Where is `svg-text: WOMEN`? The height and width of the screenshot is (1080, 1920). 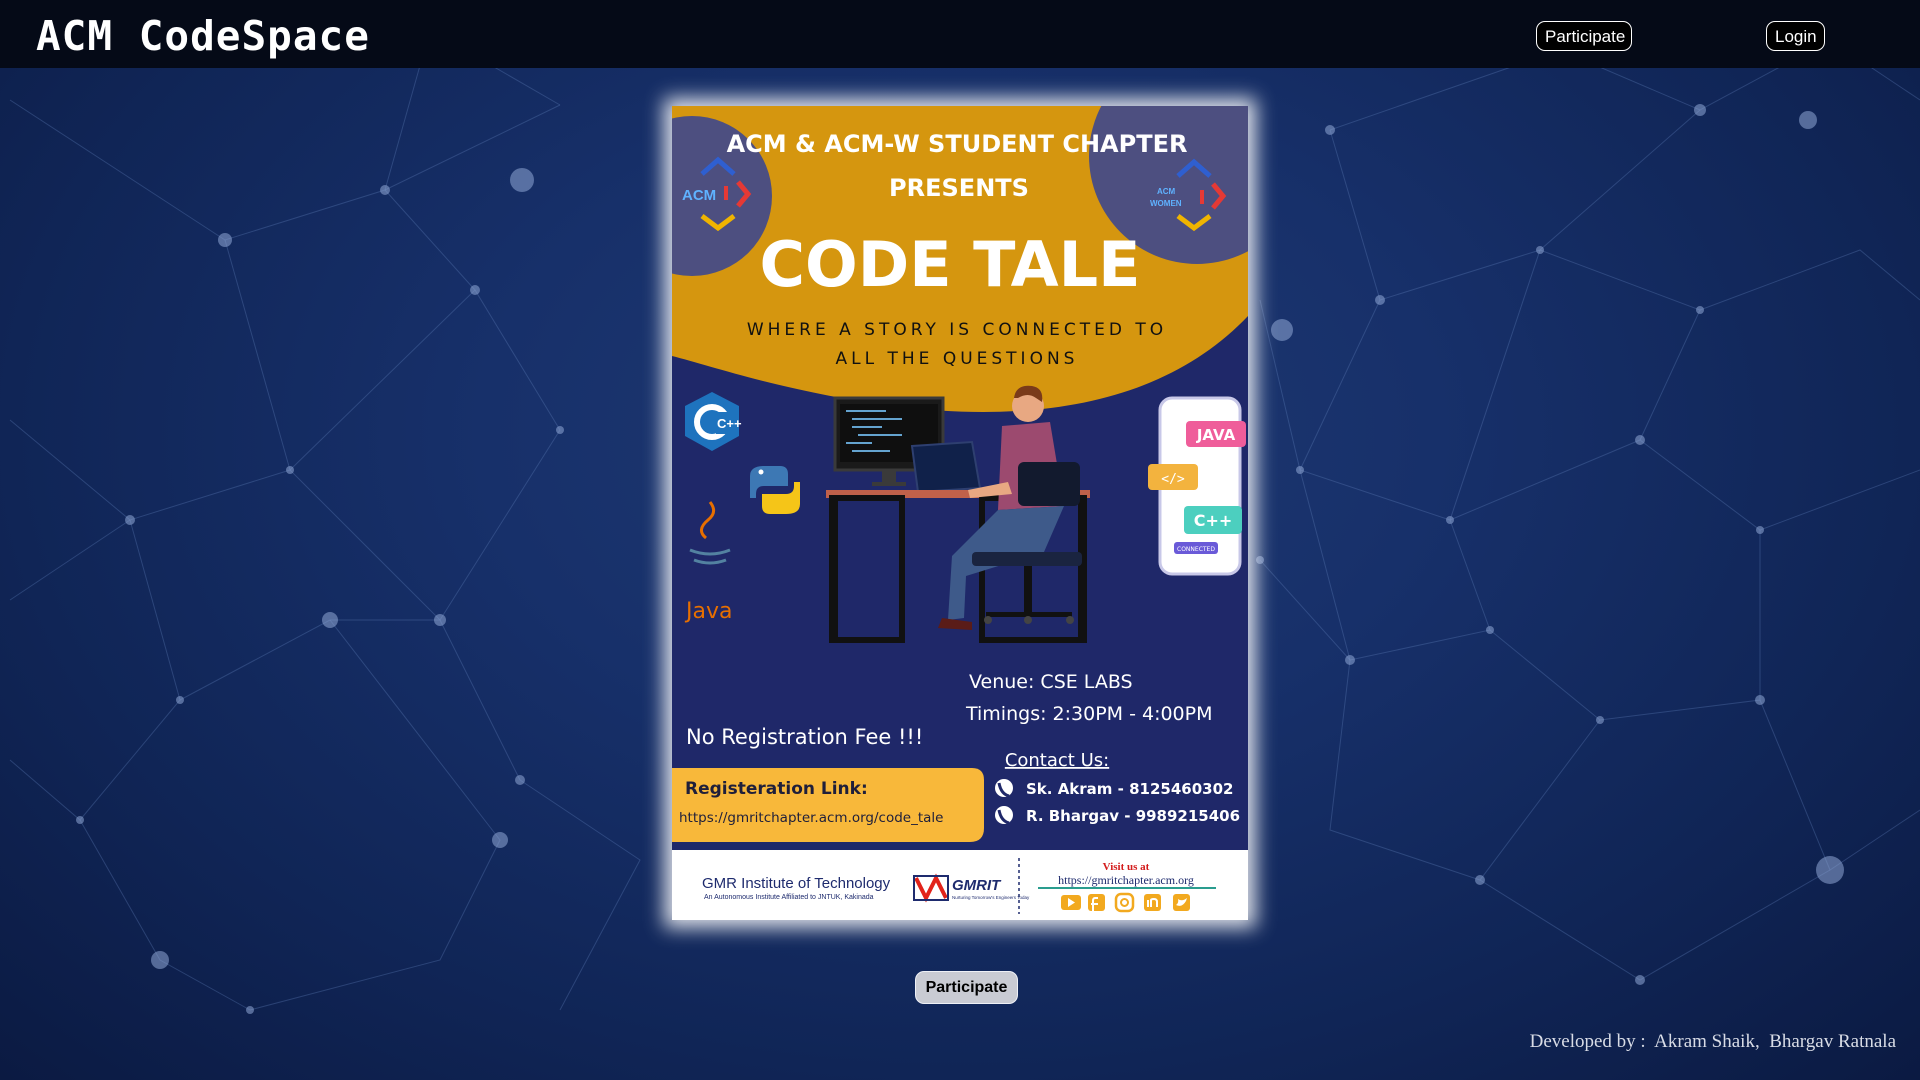 svg-text: WOMEN is located at coordinates (1166, 203).